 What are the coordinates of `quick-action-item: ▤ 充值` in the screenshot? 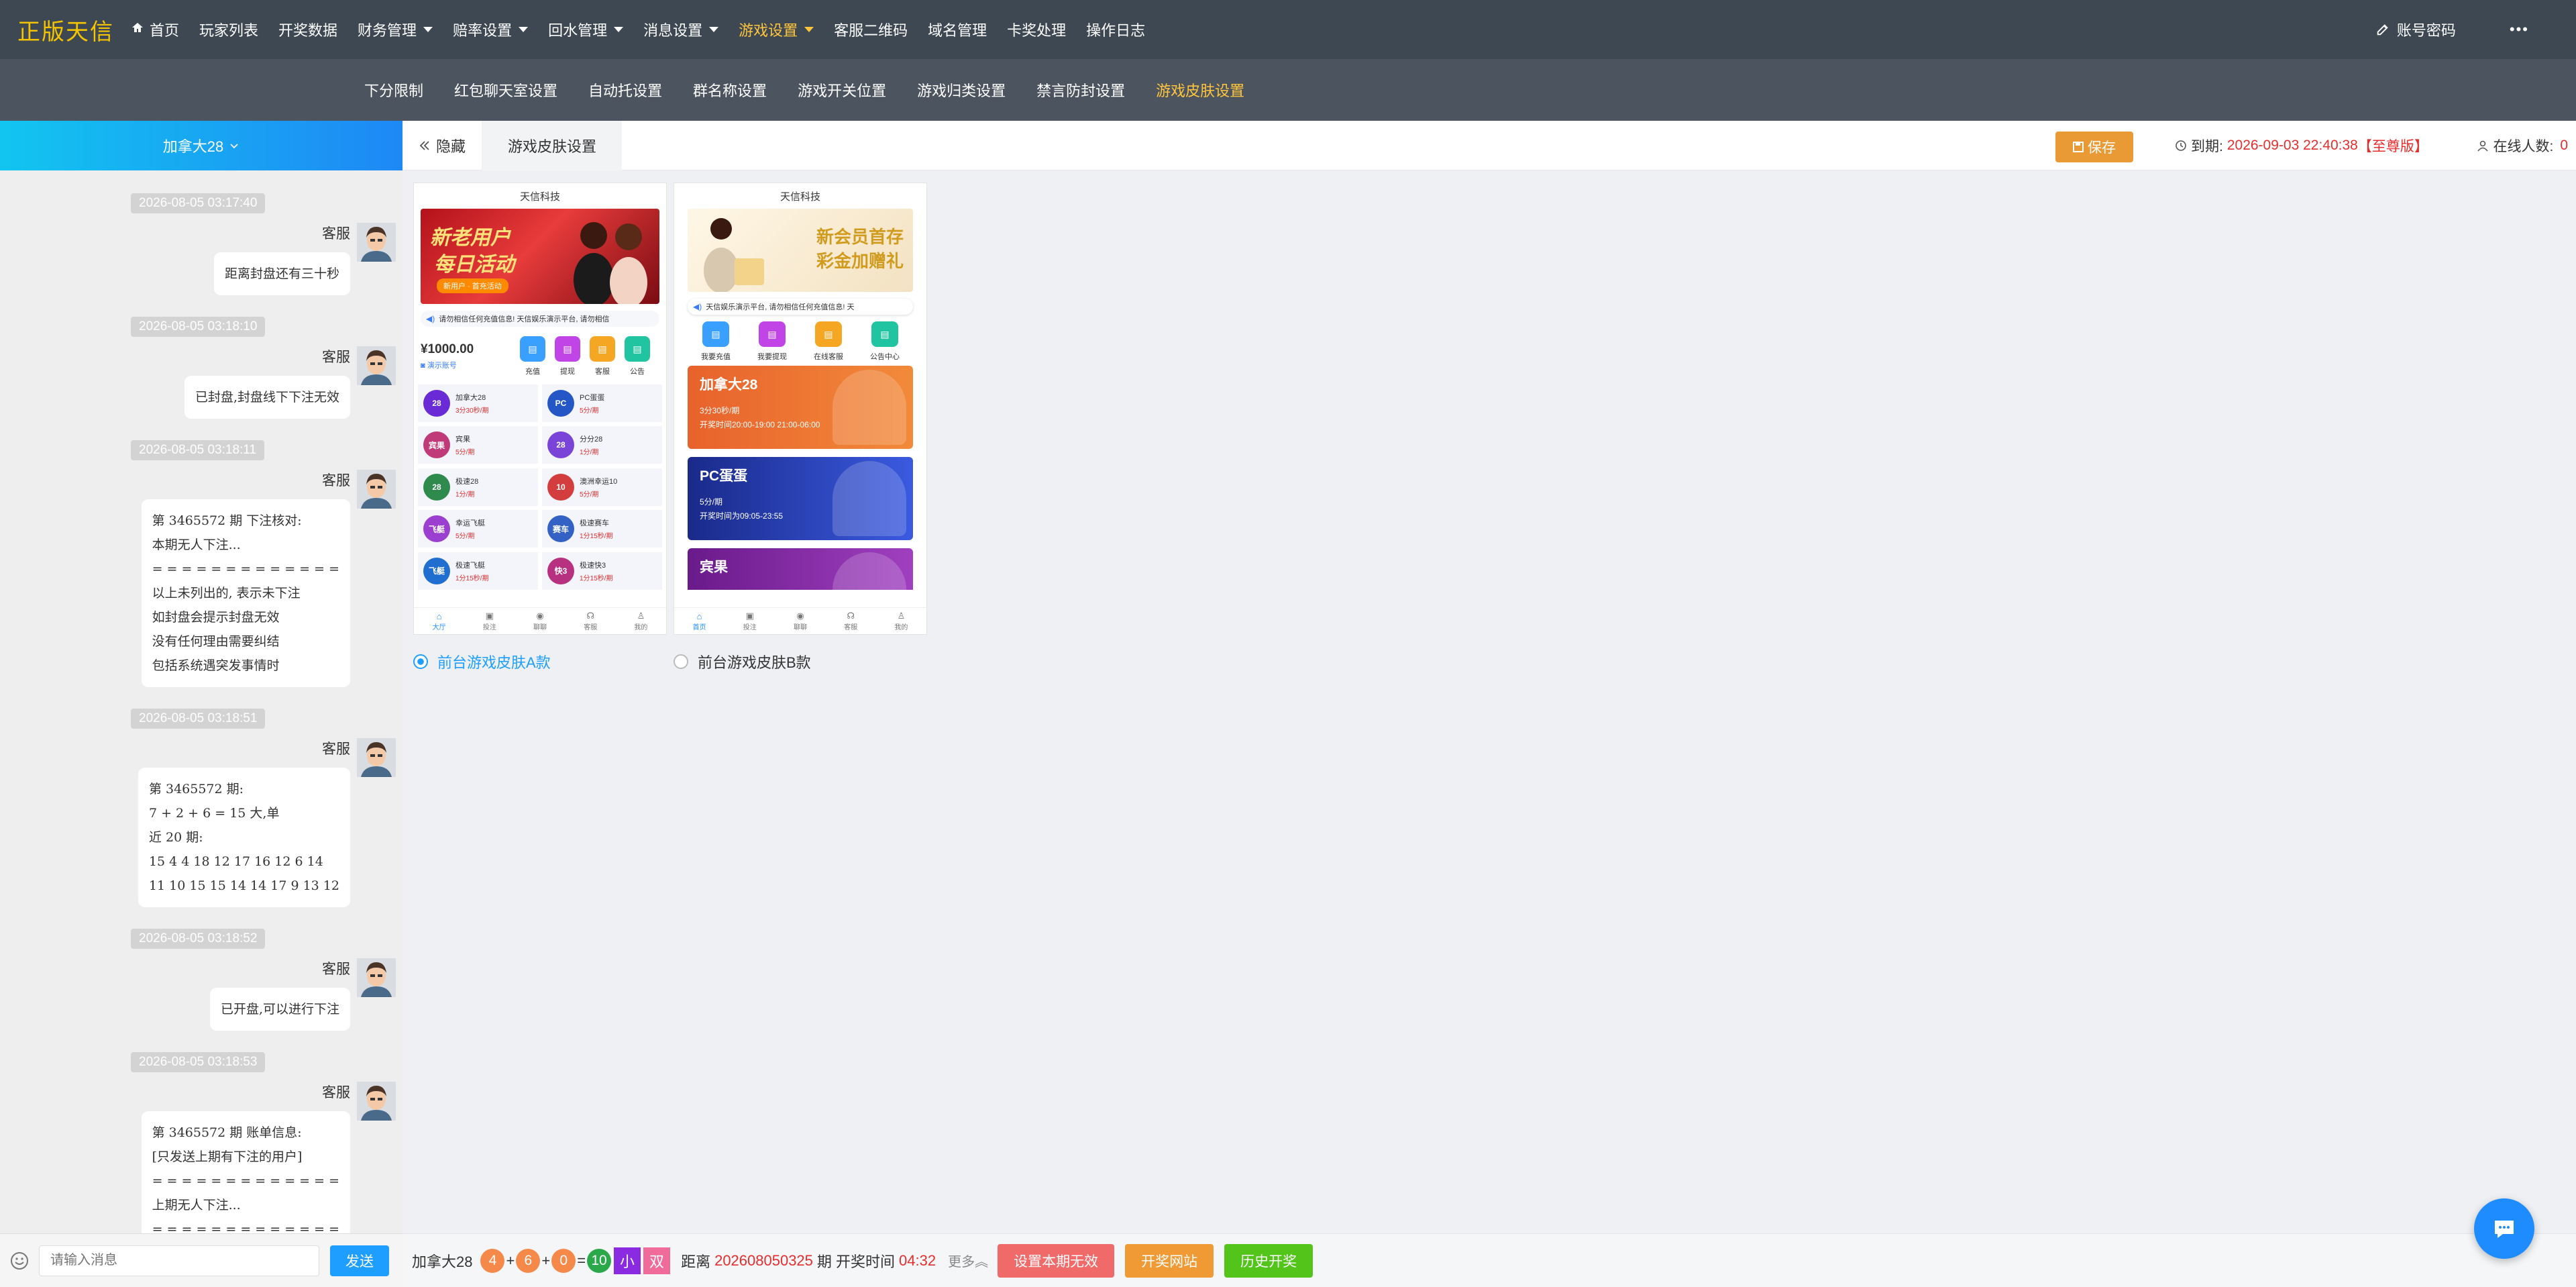 It's located at (532, 356).